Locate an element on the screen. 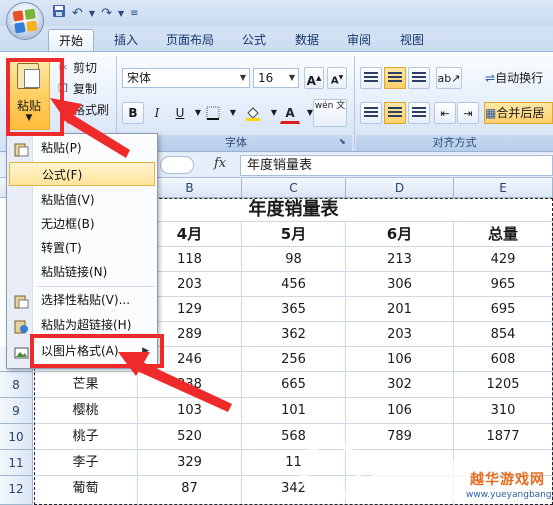 The width and height of the screenshot is (553, 505). table-cell: 101 is located at coordinates (294, 411).